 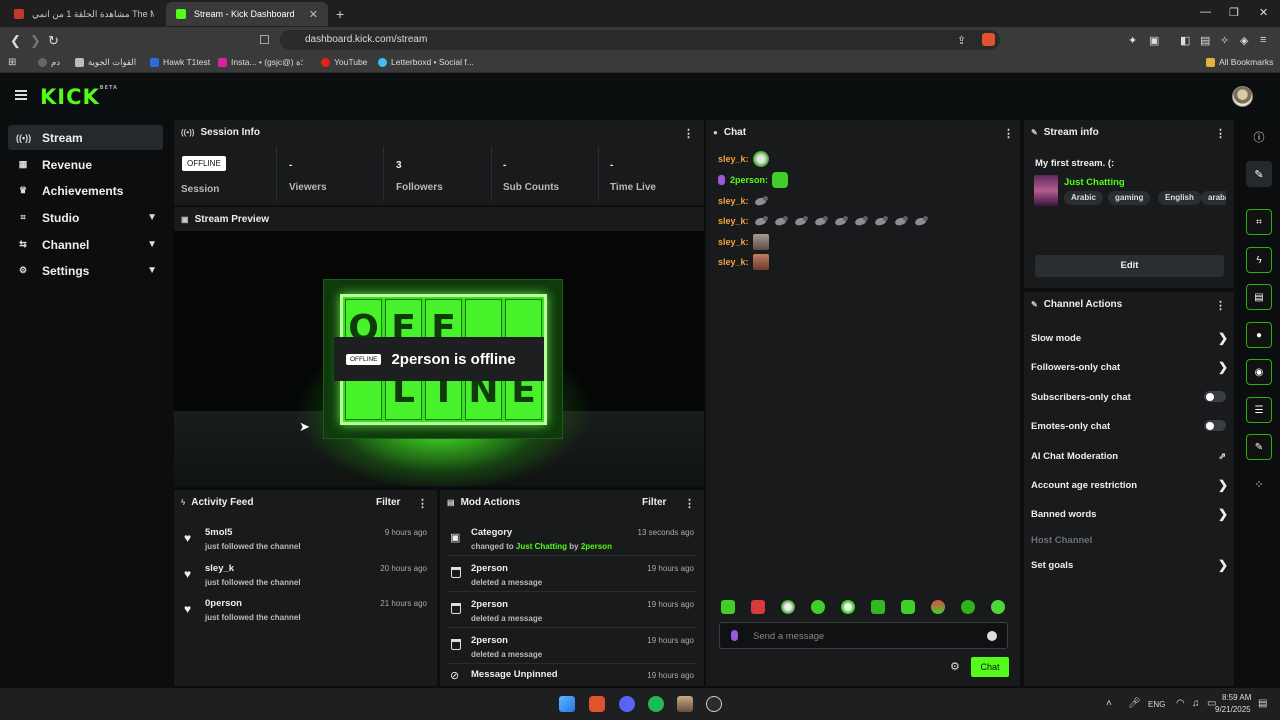 What do you see at coordinates (656, 704) in the screenshot?
I see `spotify-icon` at bounding box center [656, 704].